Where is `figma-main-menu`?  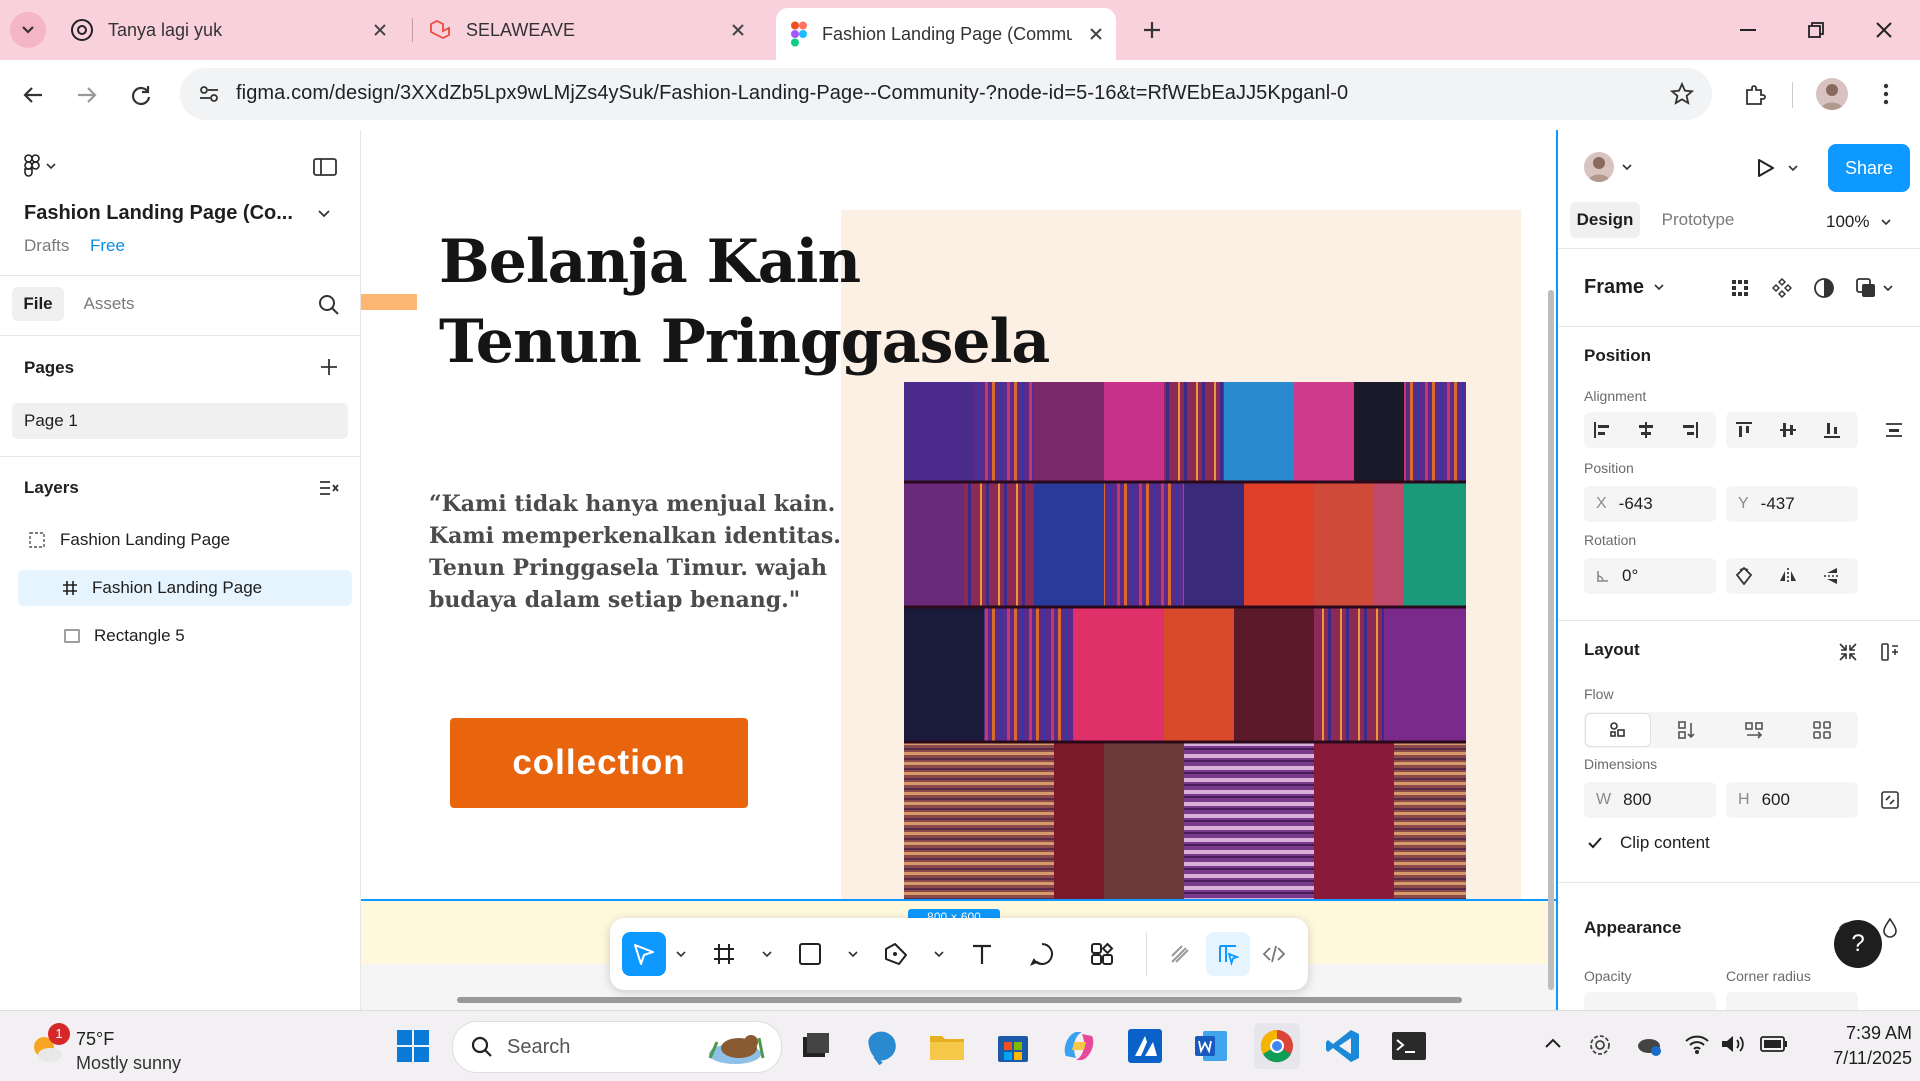 figma-main-menu is located at coordinates (46, 166).